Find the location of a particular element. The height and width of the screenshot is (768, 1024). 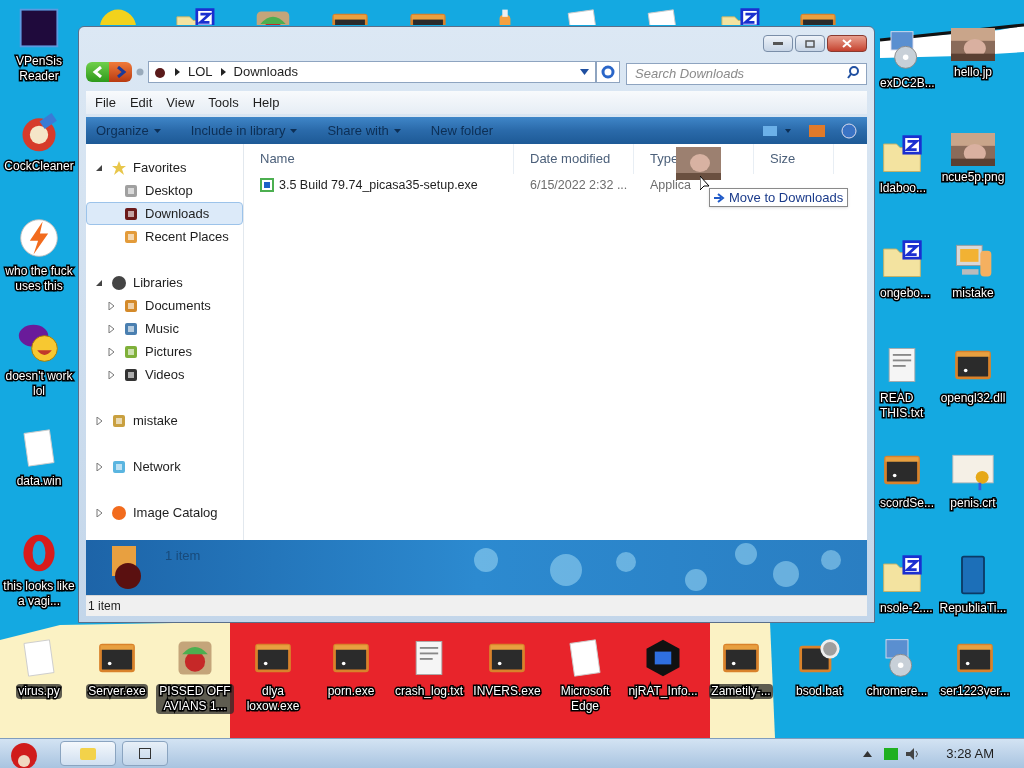

window-icon is located at coordinates (145, 753).